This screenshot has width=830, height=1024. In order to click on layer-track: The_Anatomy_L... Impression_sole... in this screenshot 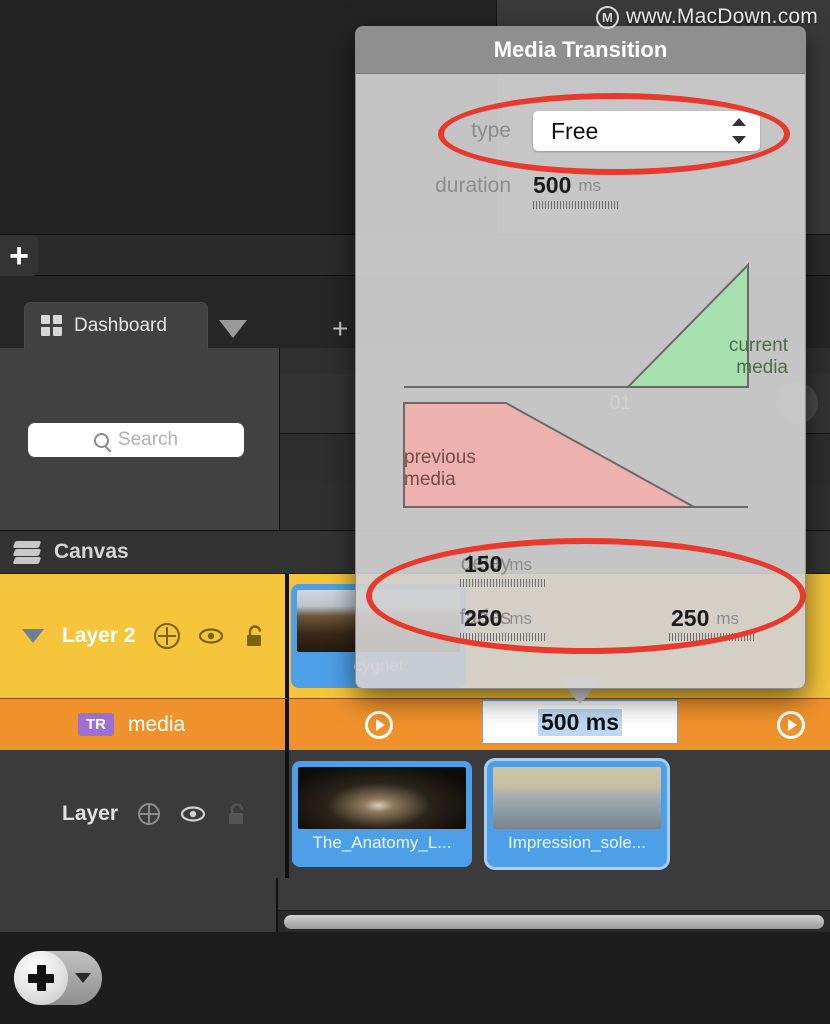, I will do `click(558, 814)`.